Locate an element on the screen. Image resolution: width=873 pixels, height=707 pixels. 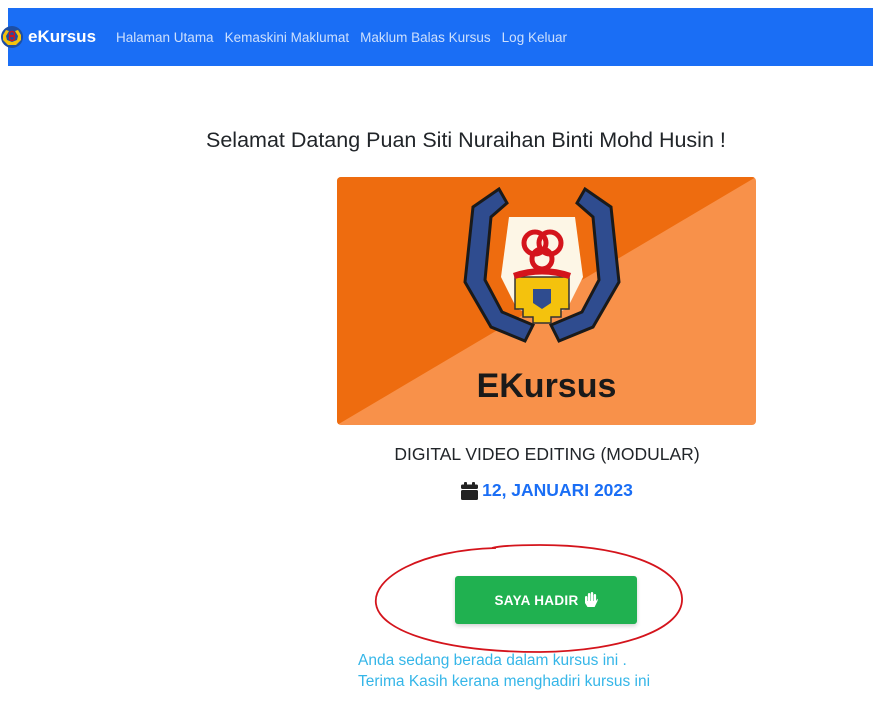
hand-icon is located at coordinates (591, 599).